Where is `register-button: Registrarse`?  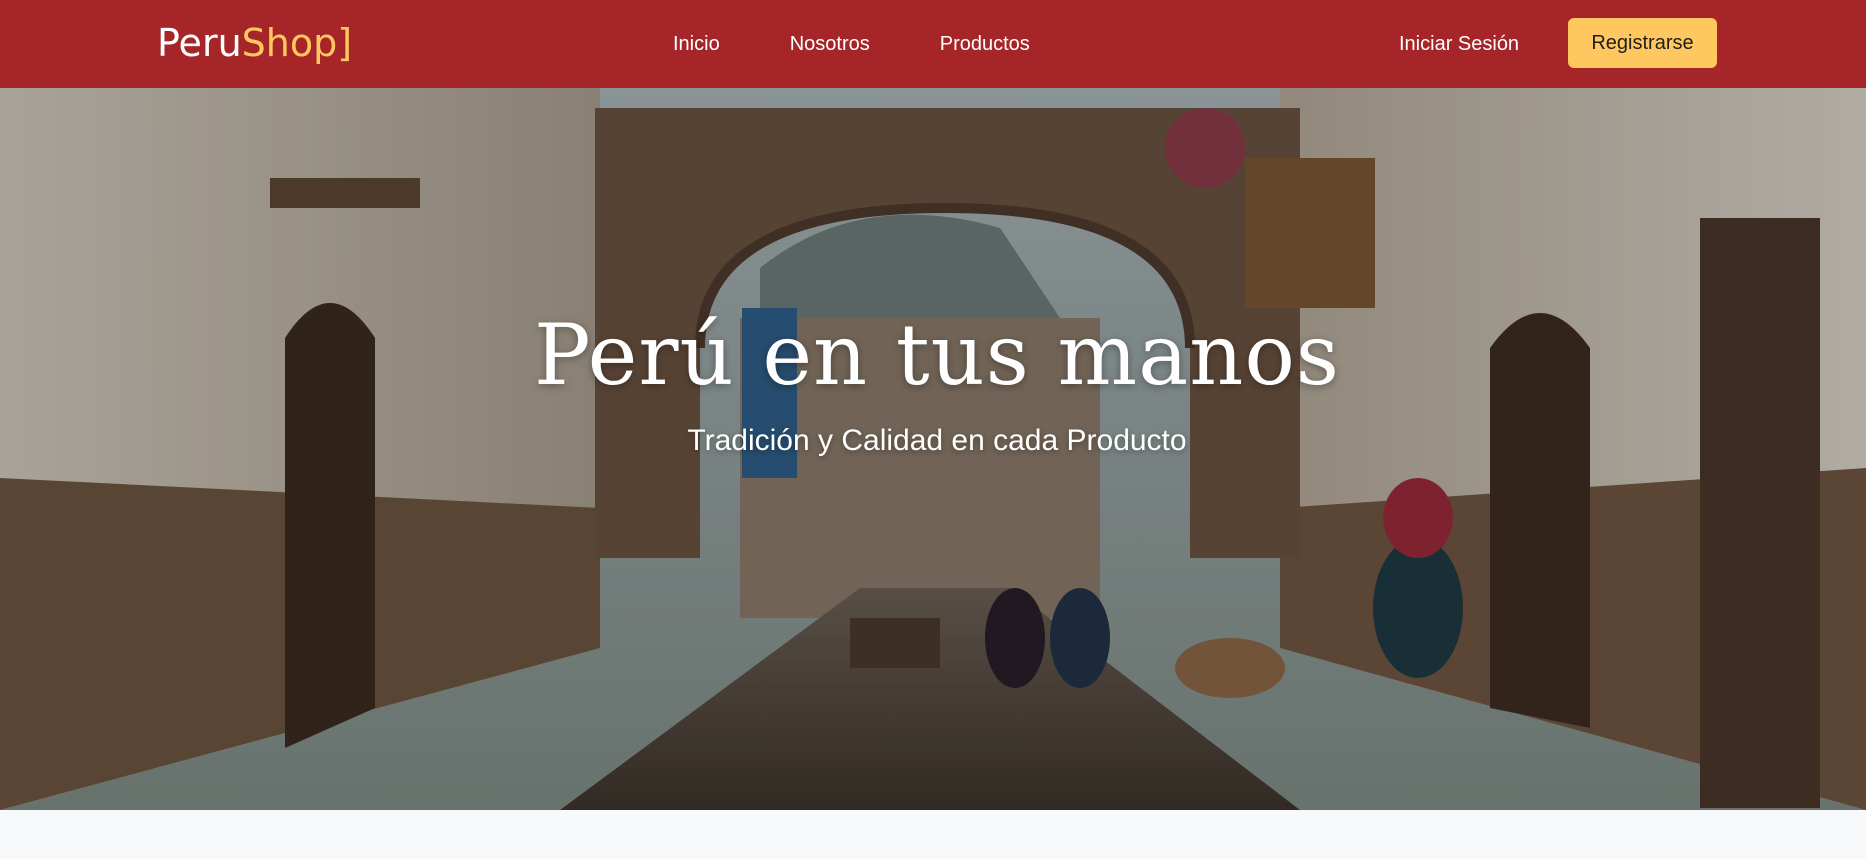 register-button: Registrarse is located at coordinates (1642, 43).